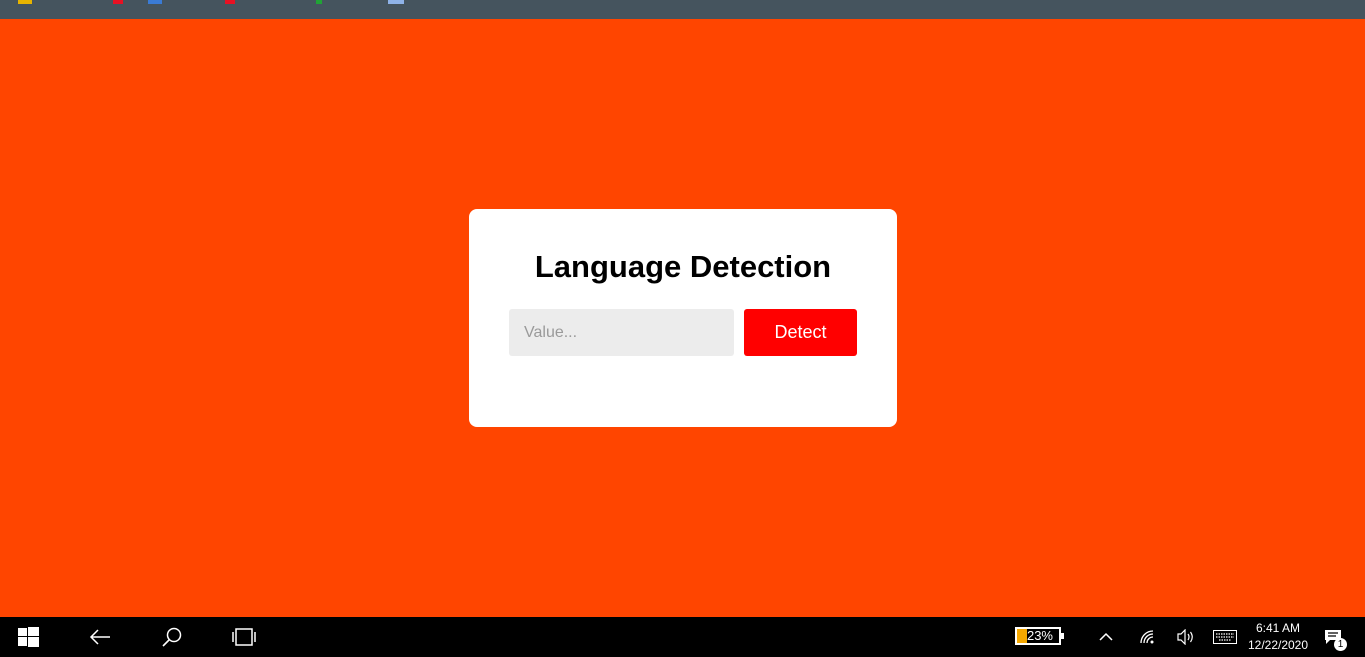 The height and width of the screenshot is (657, 1365). I want to click on search-icon, so click(172, 637).